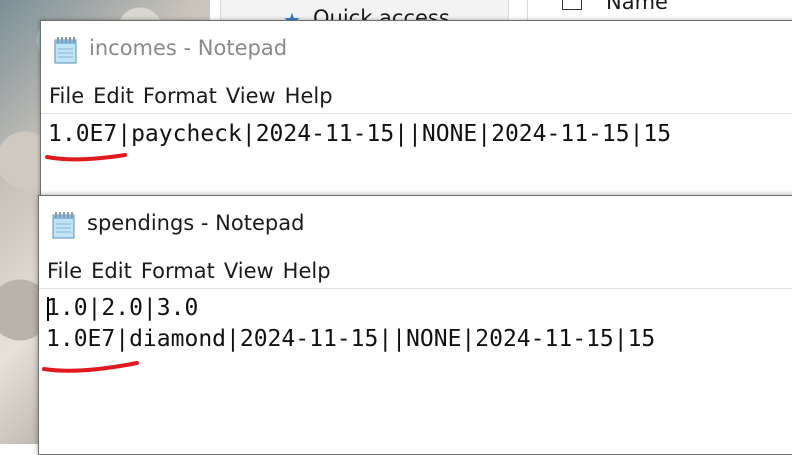 This screenshot has width=792, height=455. What do you see at coordinates (572, 5) in the screenshot?
I see `select-all-checkbox` at bounding box center [572, 5].